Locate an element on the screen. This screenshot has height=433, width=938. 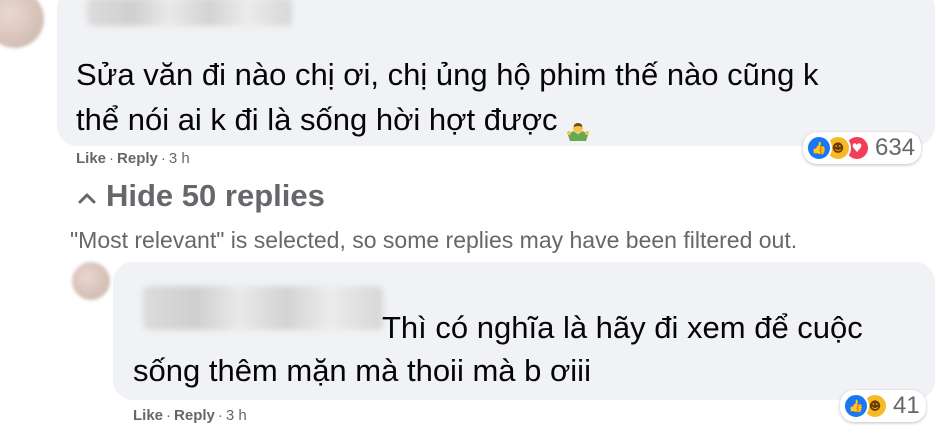
person-shrugging-emoji-icon is located at coordinates (578, 125).